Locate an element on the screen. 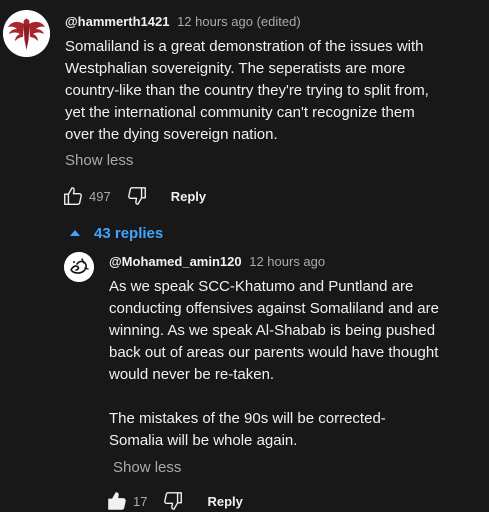 This screenshot has width=489, height=512. reply-dislike-button is located at coordinates (173, 500).